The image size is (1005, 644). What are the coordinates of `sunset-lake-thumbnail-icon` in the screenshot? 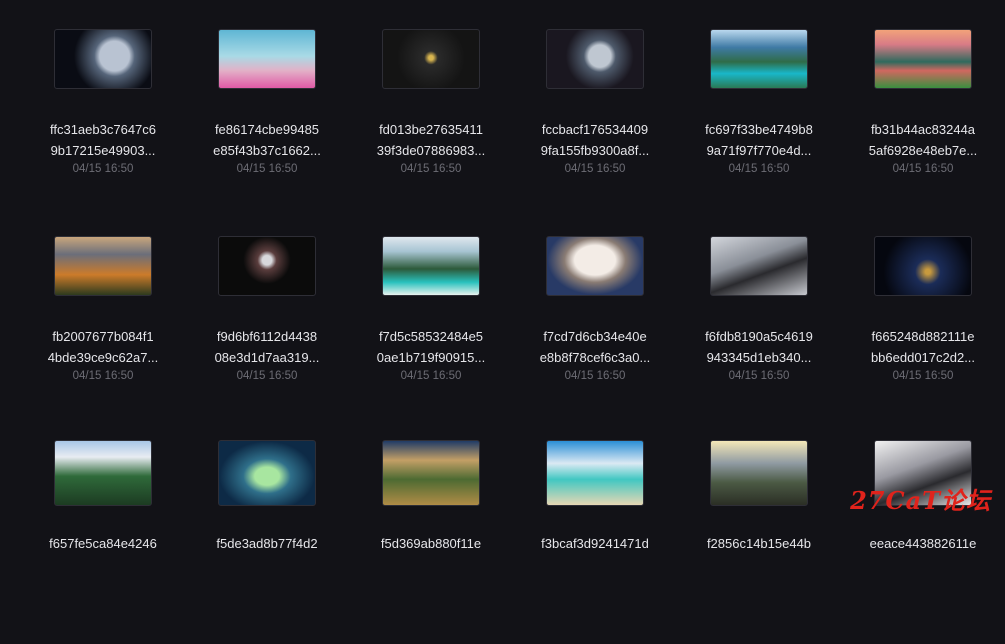 It's located at (923, 59).